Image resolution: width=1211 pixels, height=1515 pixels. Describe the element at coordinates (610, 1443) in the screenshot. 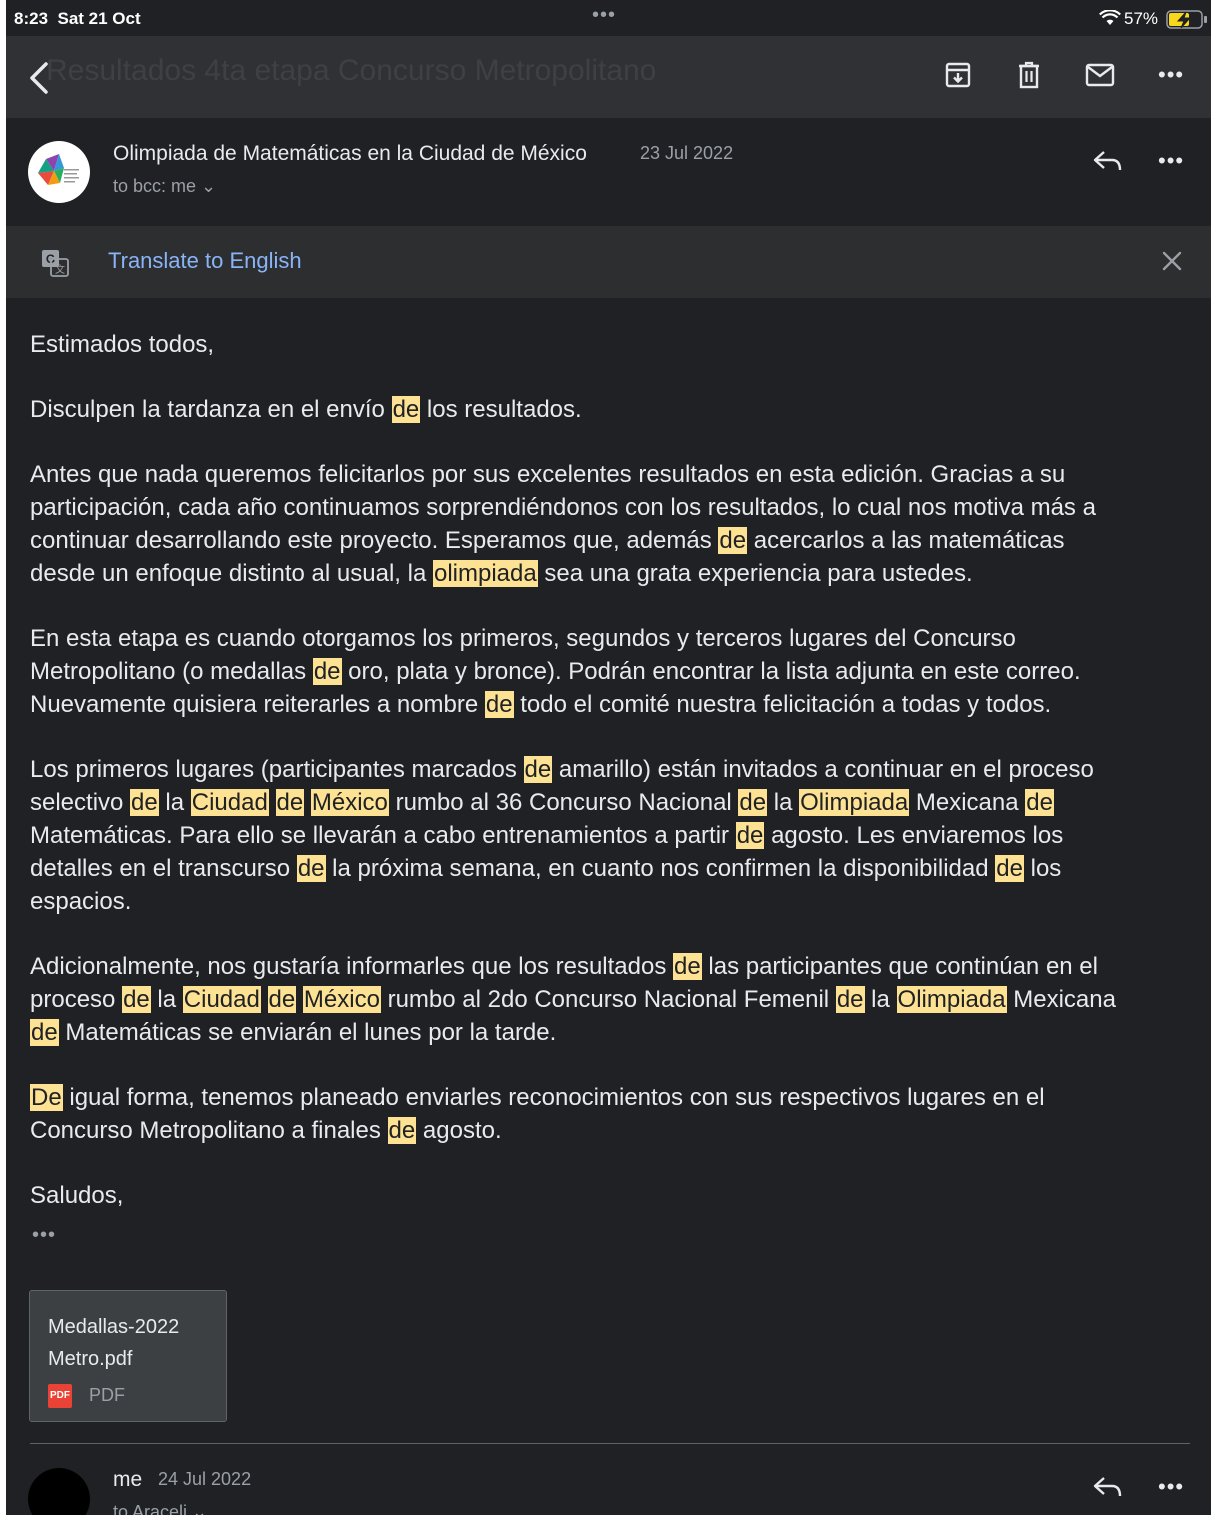

I see `message-divider` at that location.